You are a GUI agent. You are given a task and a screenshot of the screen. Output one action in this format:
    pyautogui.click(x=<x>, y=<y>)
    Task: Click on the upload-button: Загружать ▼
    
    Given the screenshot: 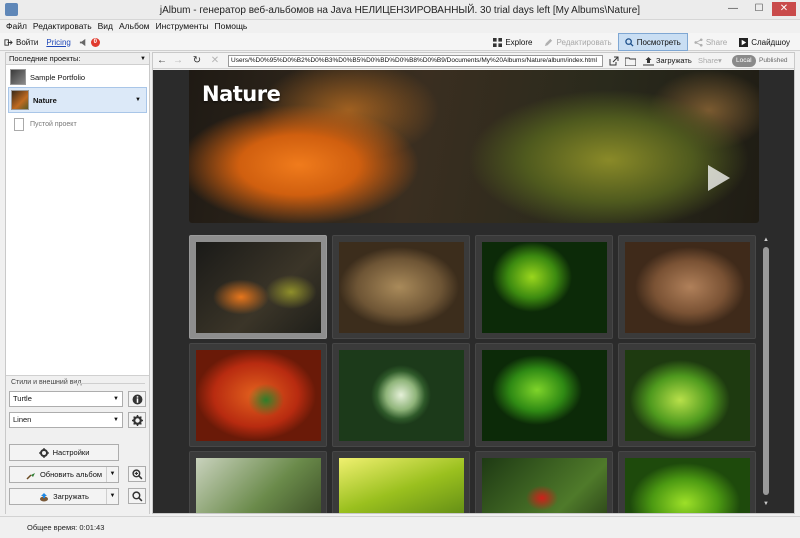 What is the action you would take?
    pyautogui.click(x=64, y=496)
    